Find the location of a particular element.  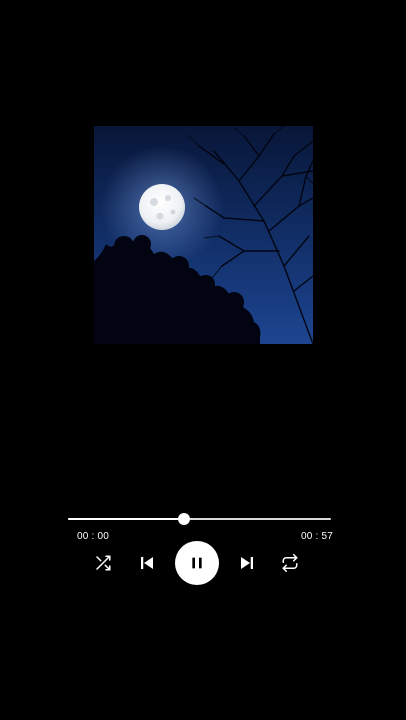

previous-track-button is located at coordinates (147, 563).